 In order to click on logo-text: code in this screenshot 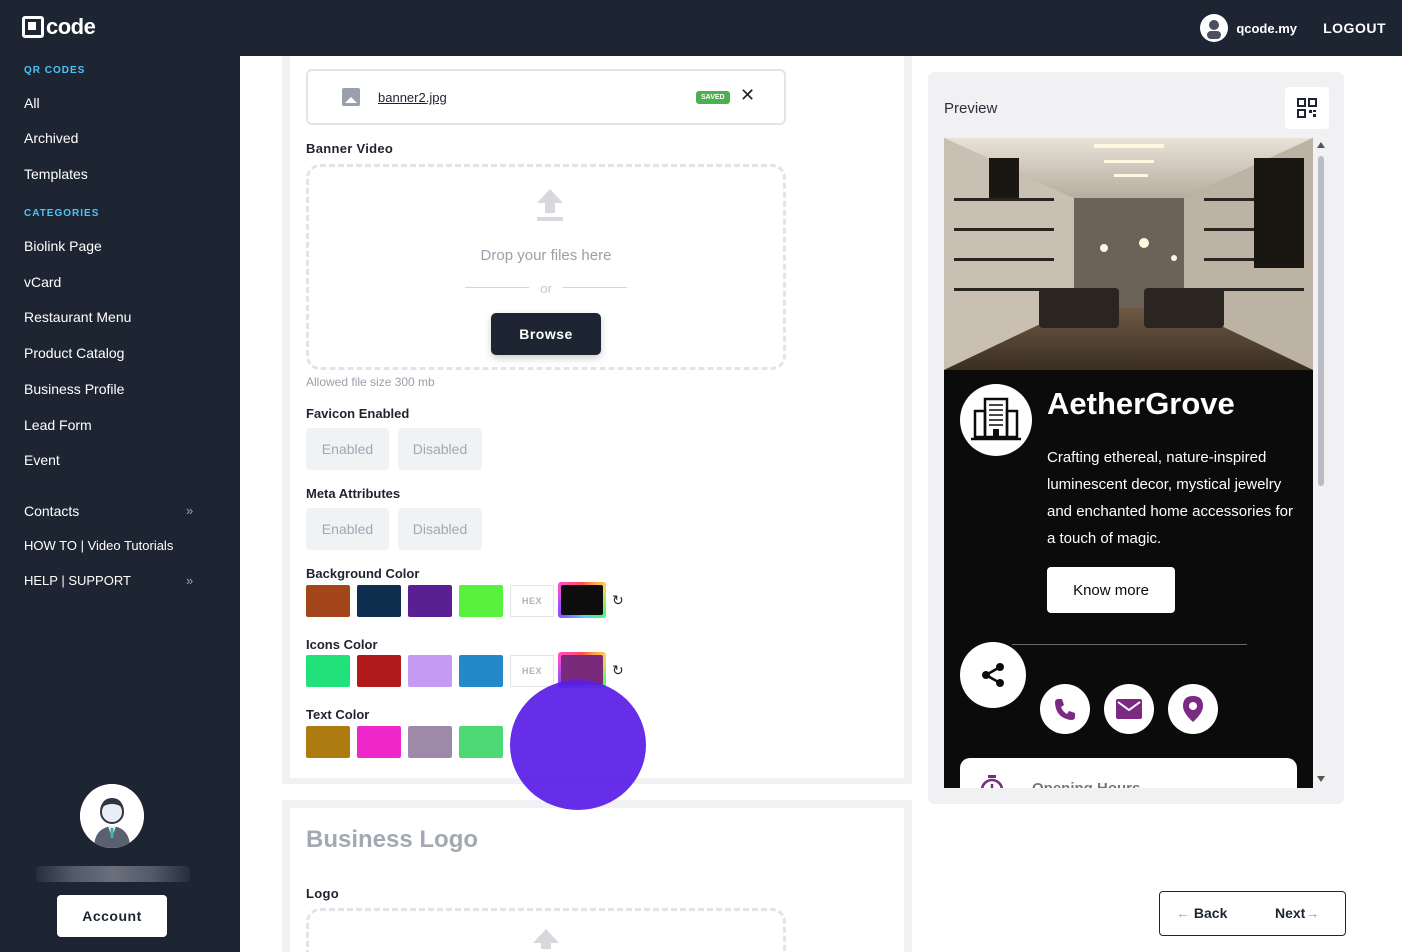, I will do `click(71, 26)`.